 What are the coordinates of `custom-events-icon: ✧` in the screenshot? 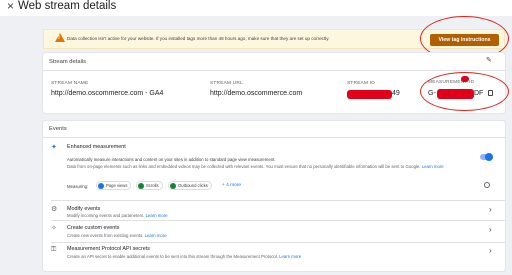 It's located at (54, 228).